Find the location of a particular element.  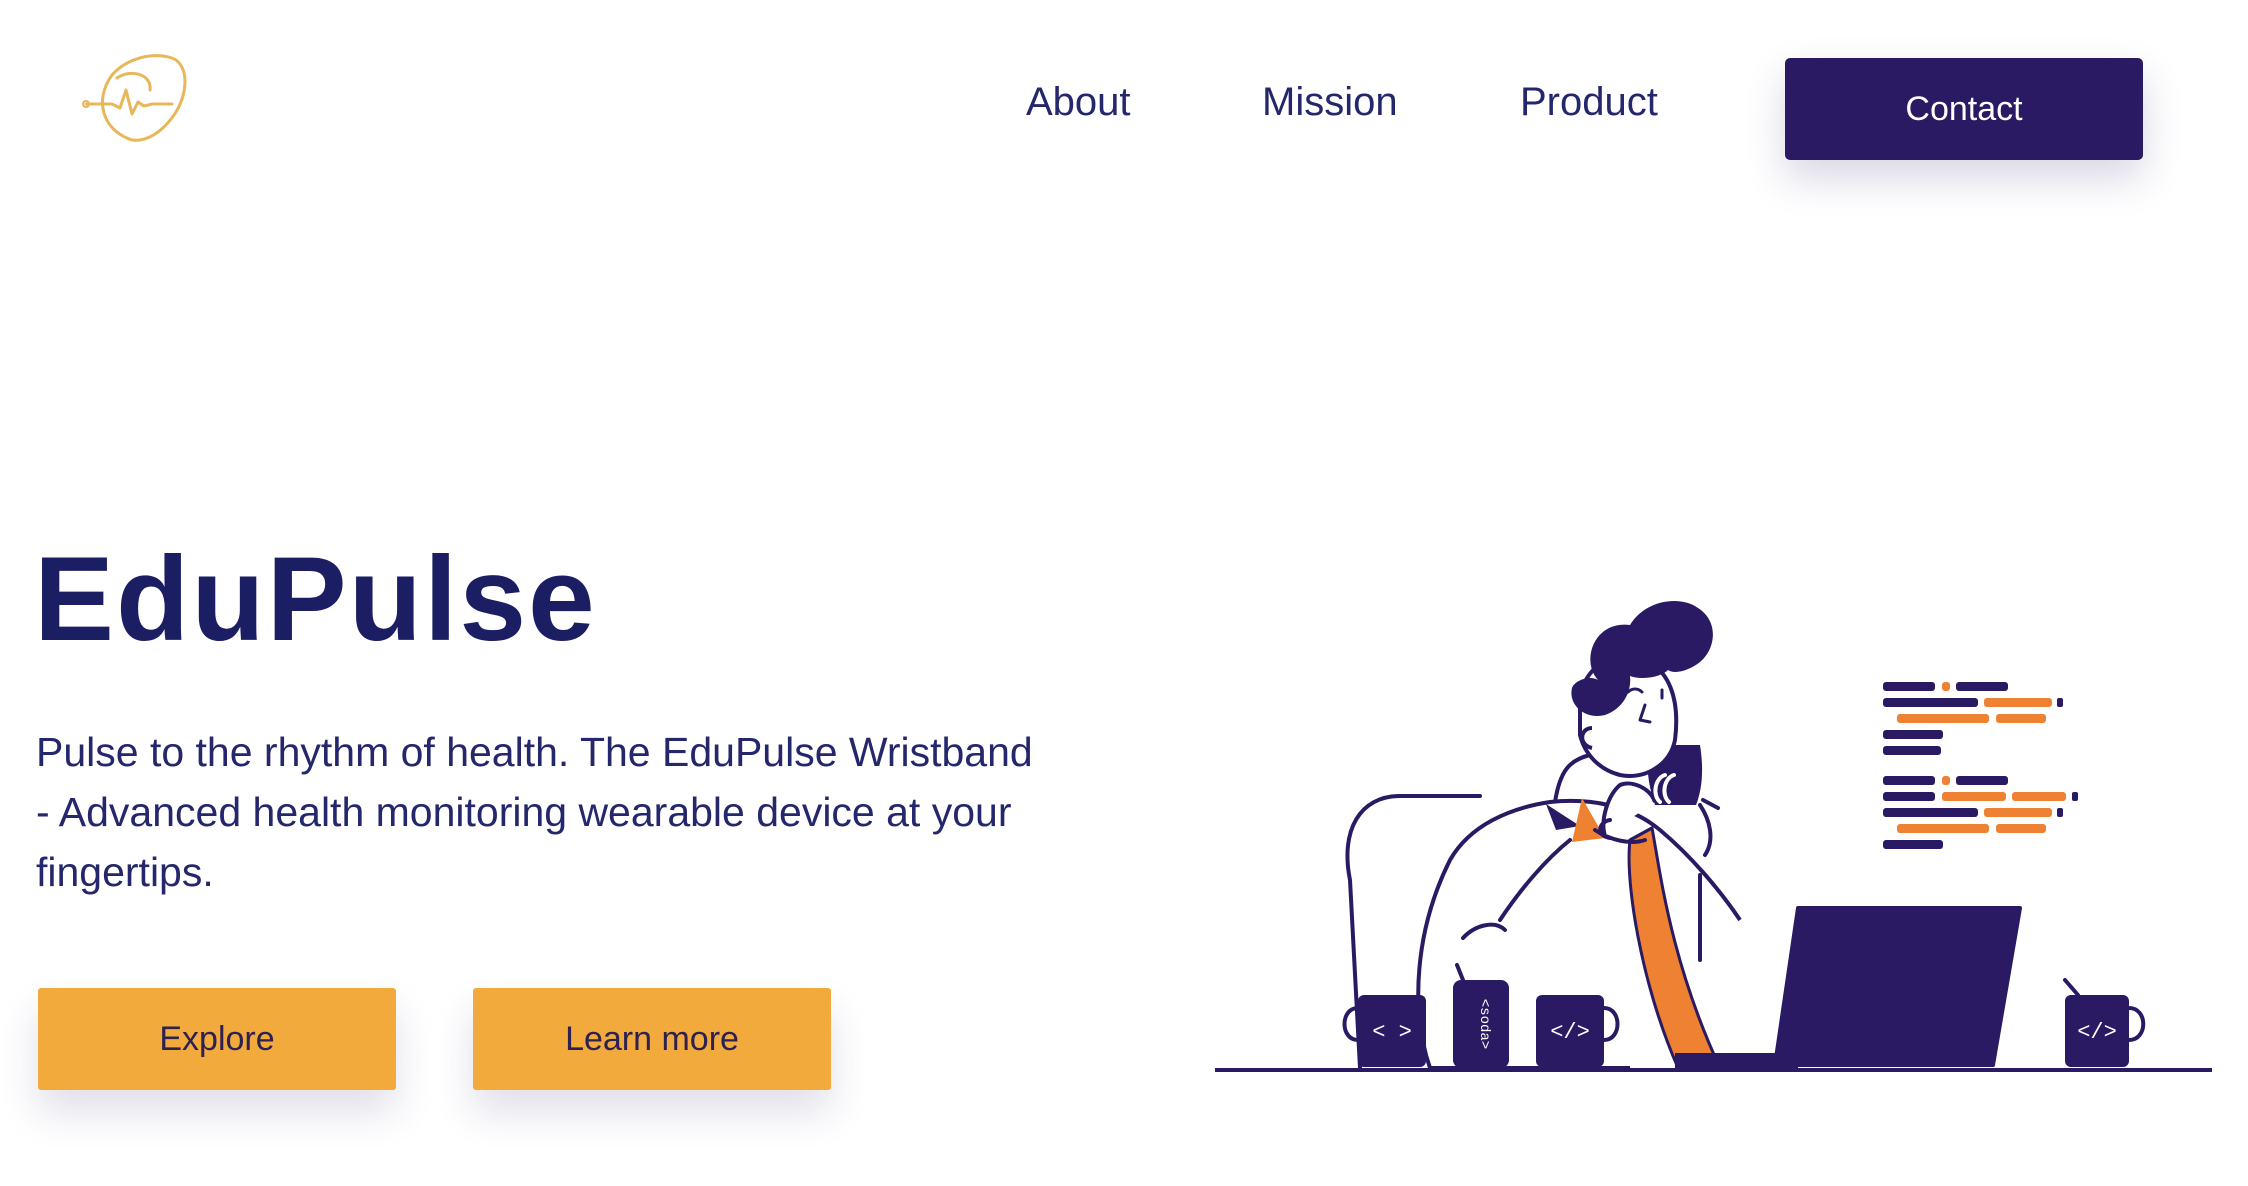

heart-pulse-icon is located at coordinates (134, 98).